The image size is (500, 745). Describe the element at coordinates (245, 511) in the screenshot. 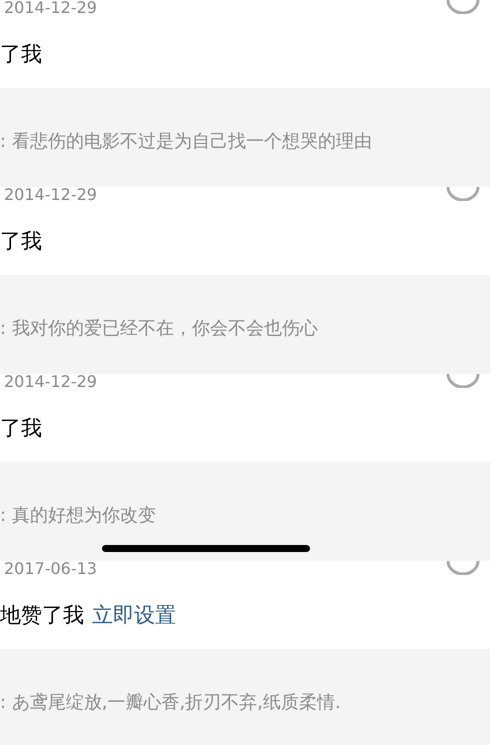

I see `quoted-post: : 真的好想为你改变` at that location.